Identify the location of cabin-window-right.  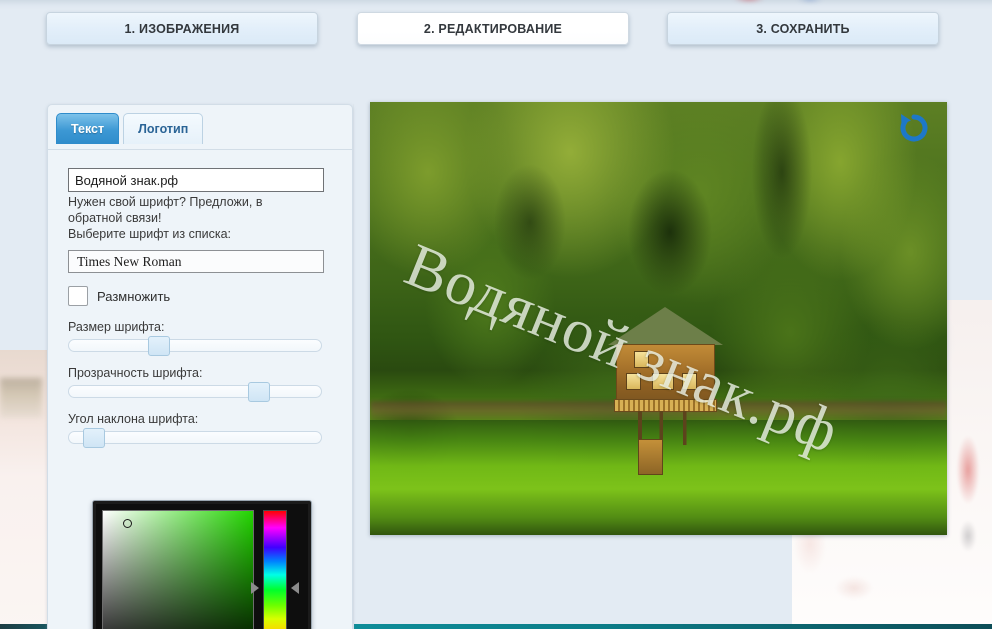
(689, 381).